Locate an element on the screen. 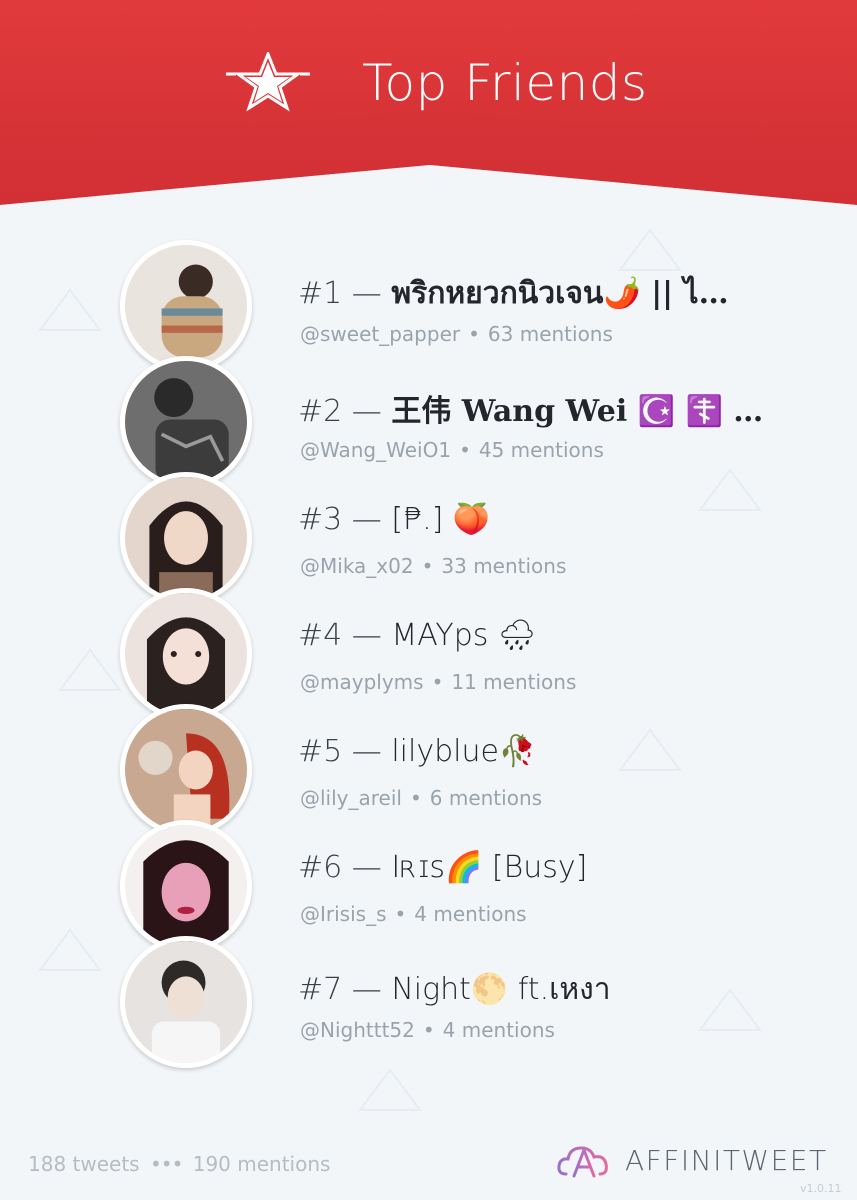 The image size is (857, 1200). friend-rank: #1 is located at coordinates (320, 293).